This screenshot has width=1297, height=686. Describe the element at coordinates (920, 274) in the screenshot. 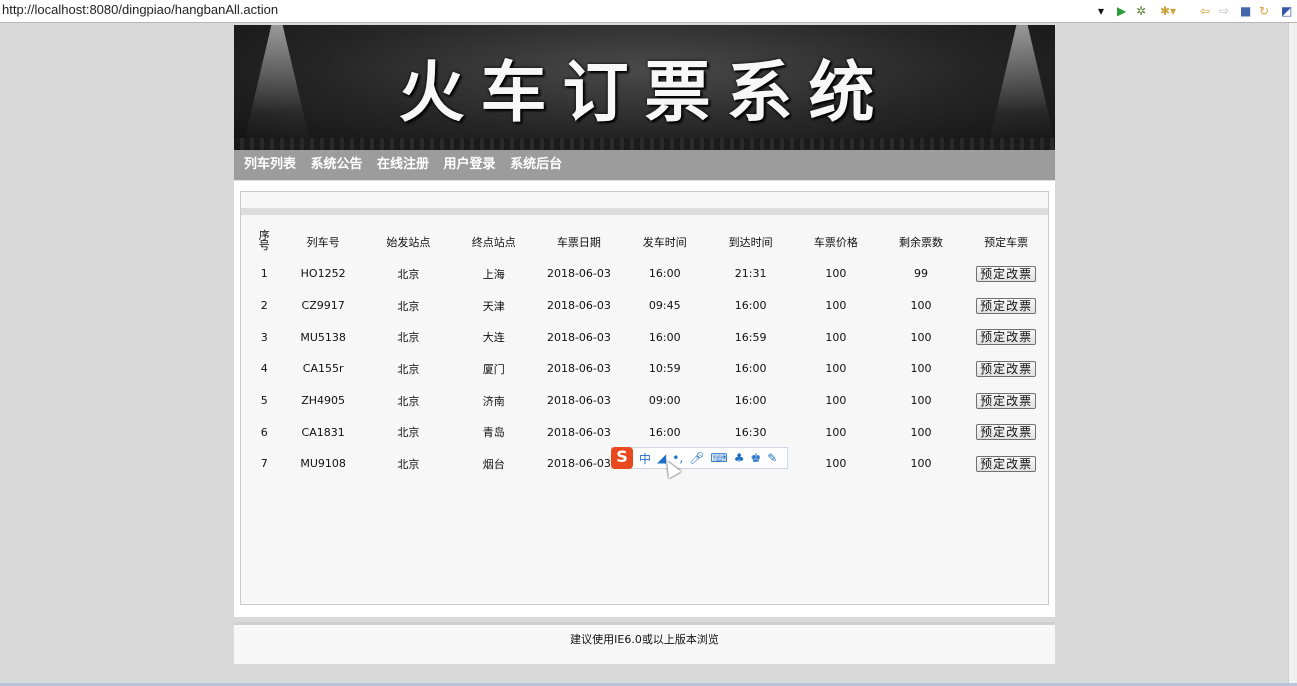

I see `cell-left: 99` at that location.